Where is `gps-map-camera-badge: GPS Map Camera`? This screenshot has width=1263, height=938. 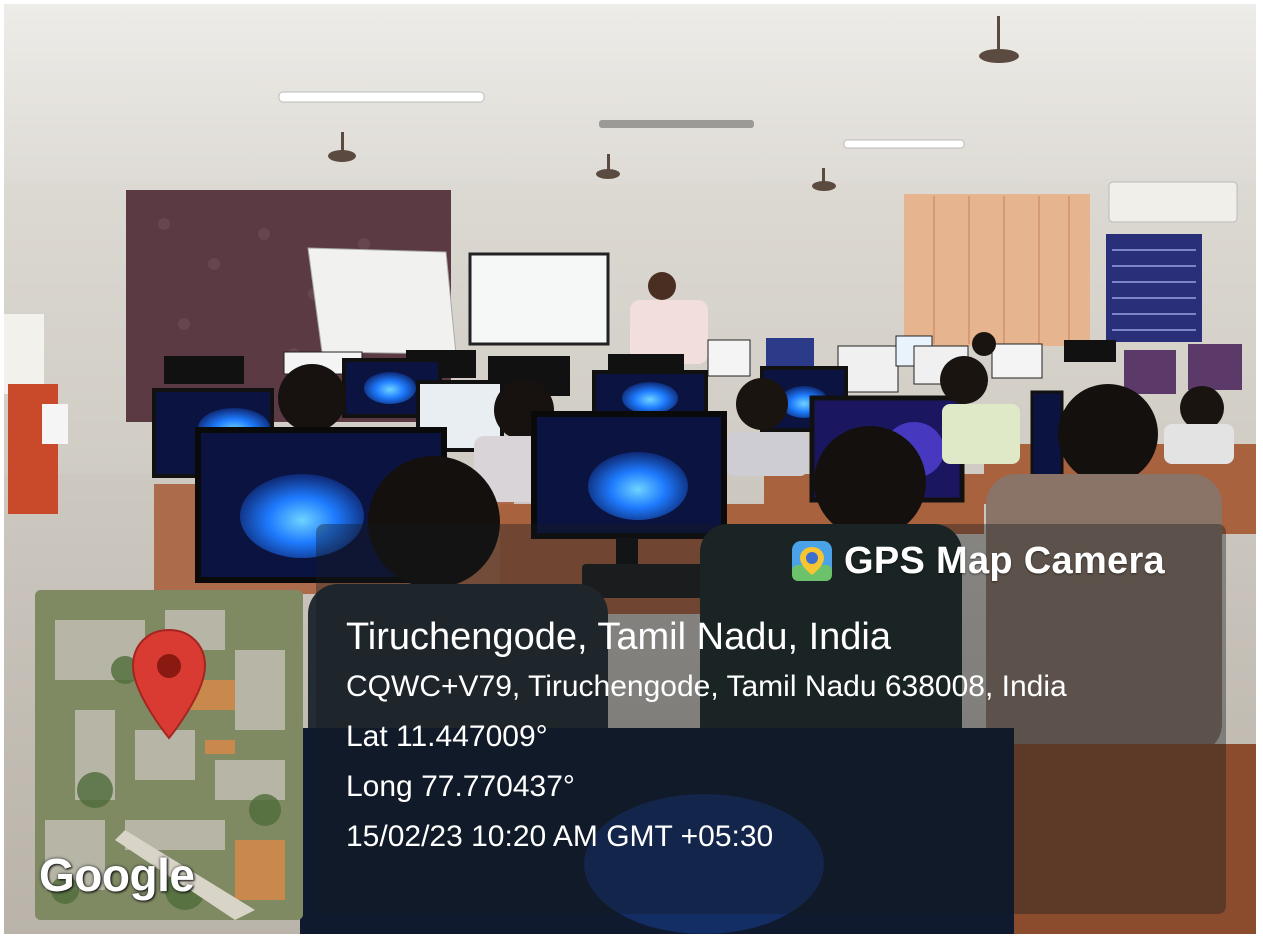
gps-map-camera-badge: GPS Map Camera is located at coordinates (977, 561).